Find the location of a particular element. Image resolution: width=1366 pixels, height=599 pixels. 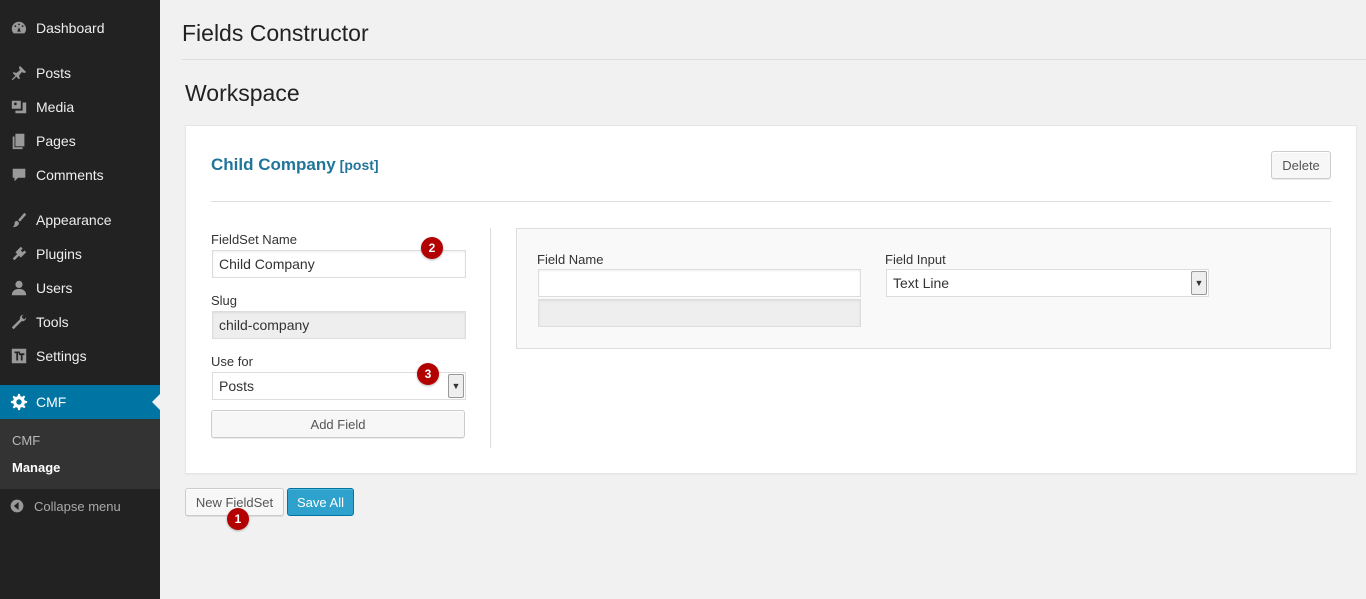

use-for-label: Use for is located at coordinates (232, 361).